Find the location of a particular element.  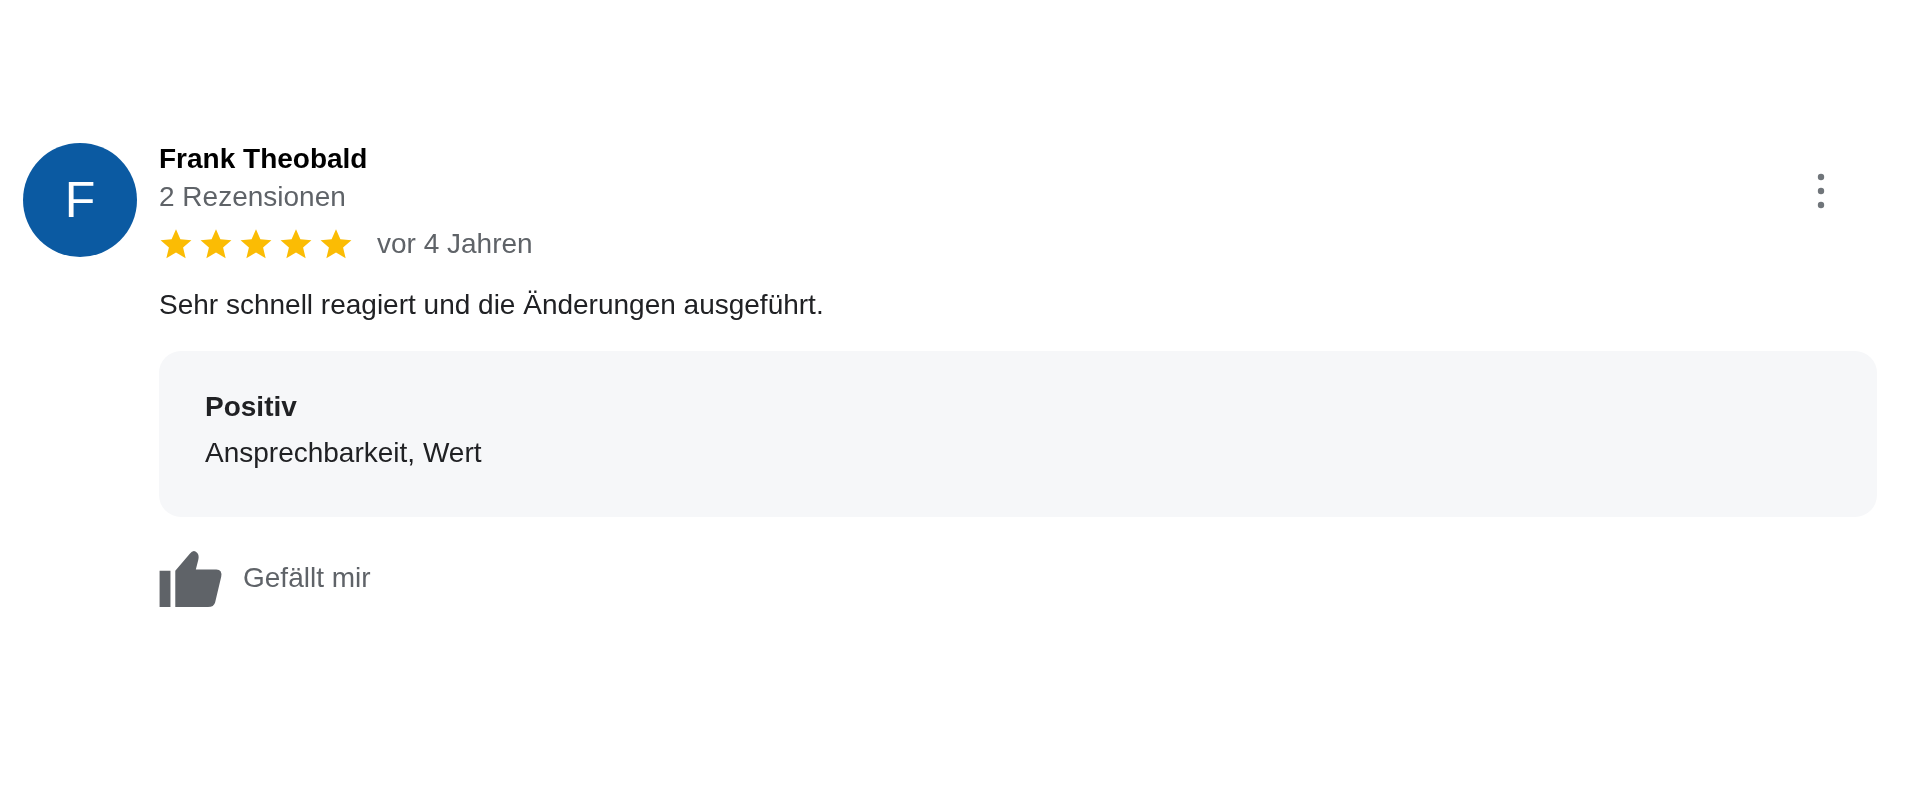

highlight-heading: Positiv is located at coordinates (251, 407).